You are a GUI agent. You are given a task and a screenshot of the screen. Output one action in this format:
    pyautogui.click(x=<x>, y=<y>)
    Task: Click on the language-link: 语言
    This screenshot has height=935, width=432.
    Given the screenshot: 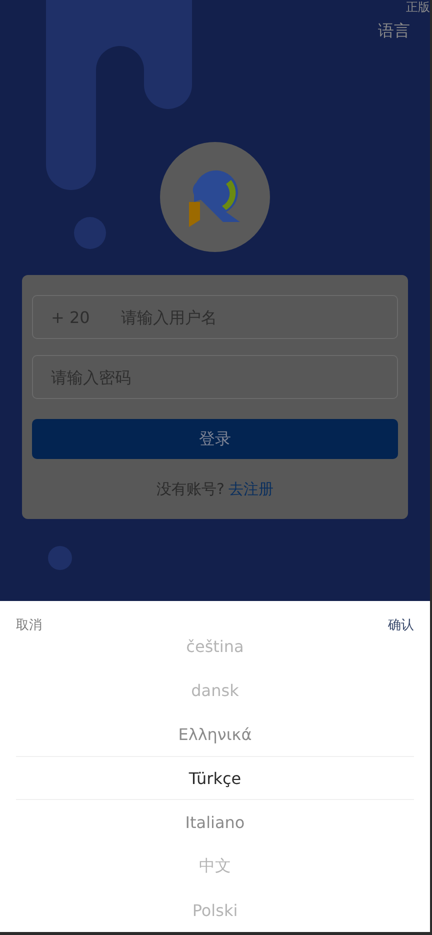 What is the action you would take?
    pyautogui.click(x=394, y=35)
    